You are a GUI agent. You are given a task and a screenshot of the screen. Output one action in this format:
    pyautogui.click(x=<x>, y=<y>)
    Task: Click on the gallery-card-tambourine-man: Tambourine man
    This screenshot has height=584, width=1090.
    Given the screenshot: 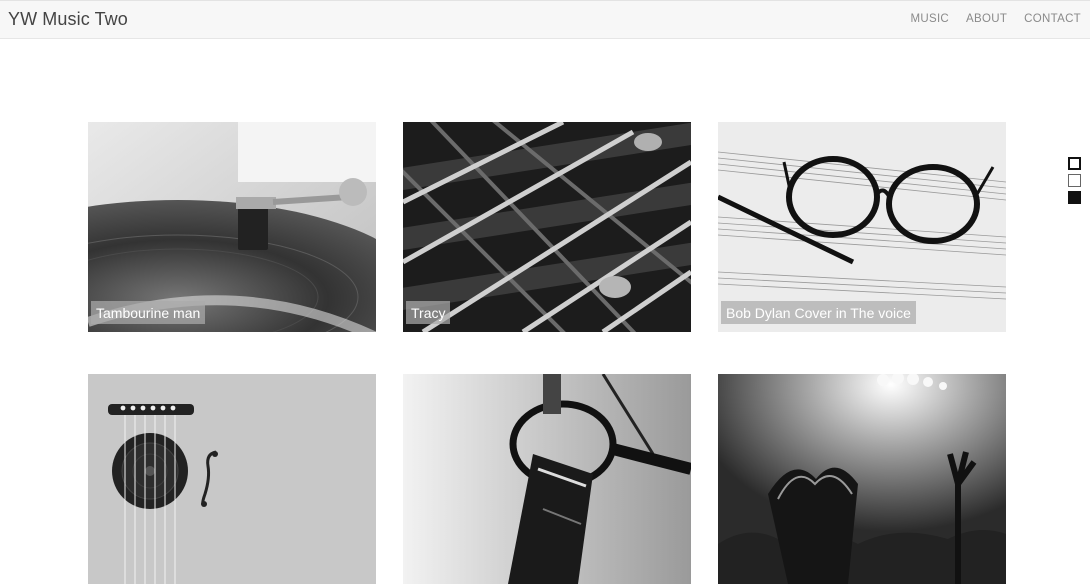 What is the action you would take?
    pyautogui.click(x=232, y=227)
    